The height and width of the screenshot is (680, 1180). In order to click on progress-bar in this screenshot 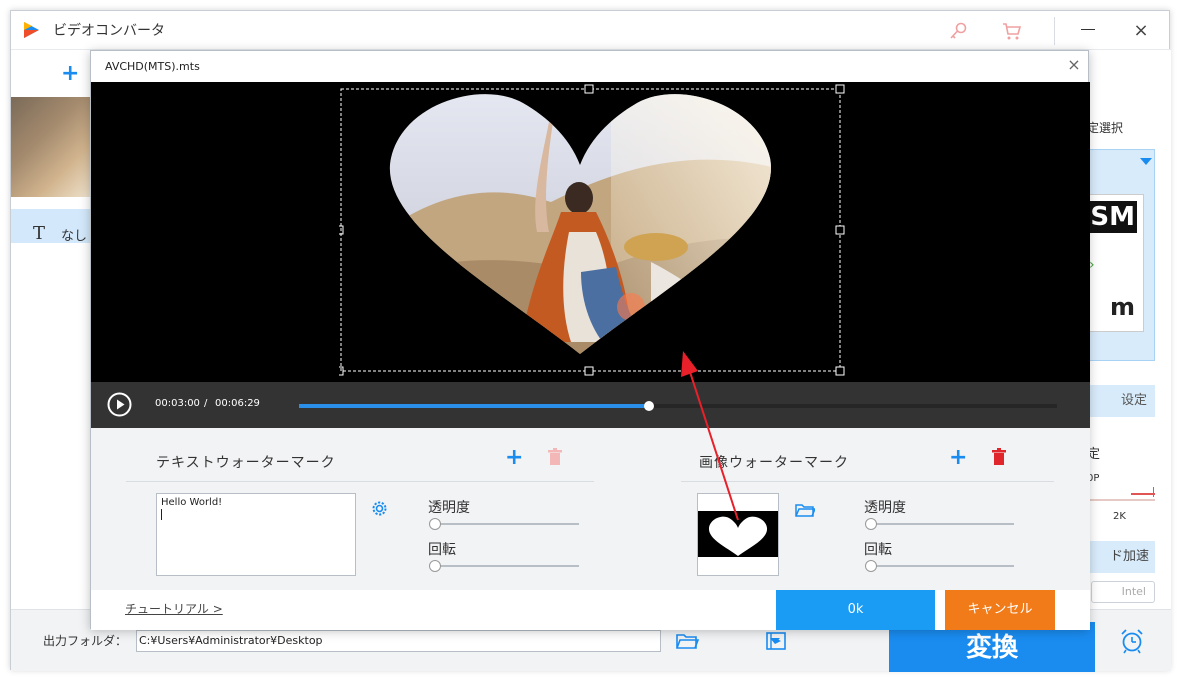, I will do `click(678, 406)`.